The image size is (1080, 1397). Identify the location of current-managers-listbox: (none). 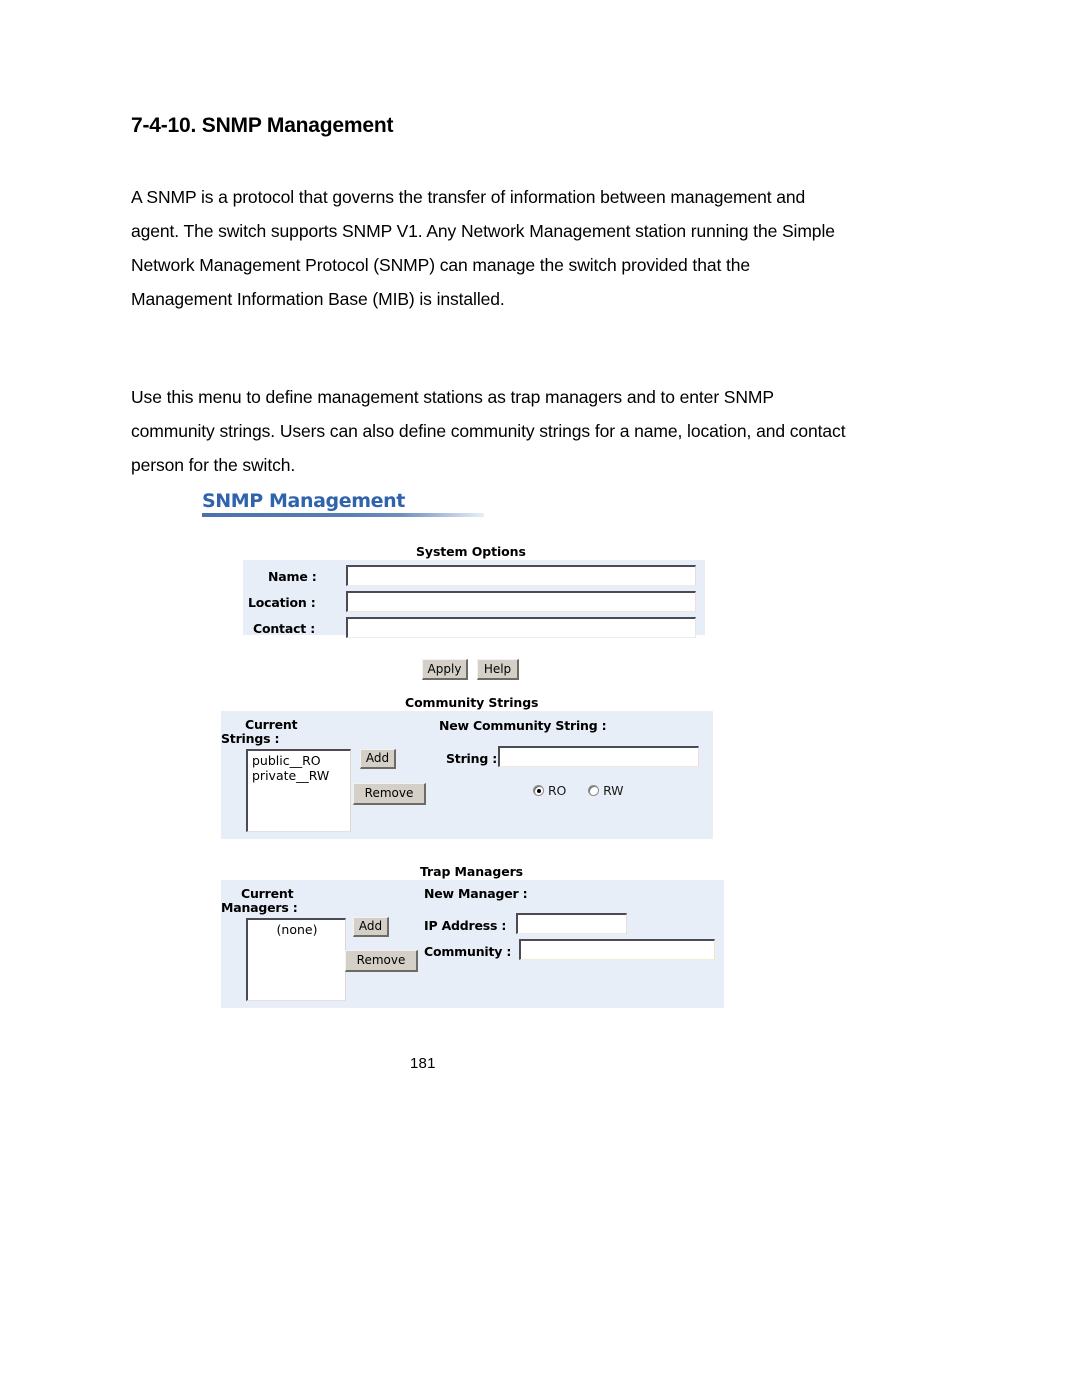
(296, 959).